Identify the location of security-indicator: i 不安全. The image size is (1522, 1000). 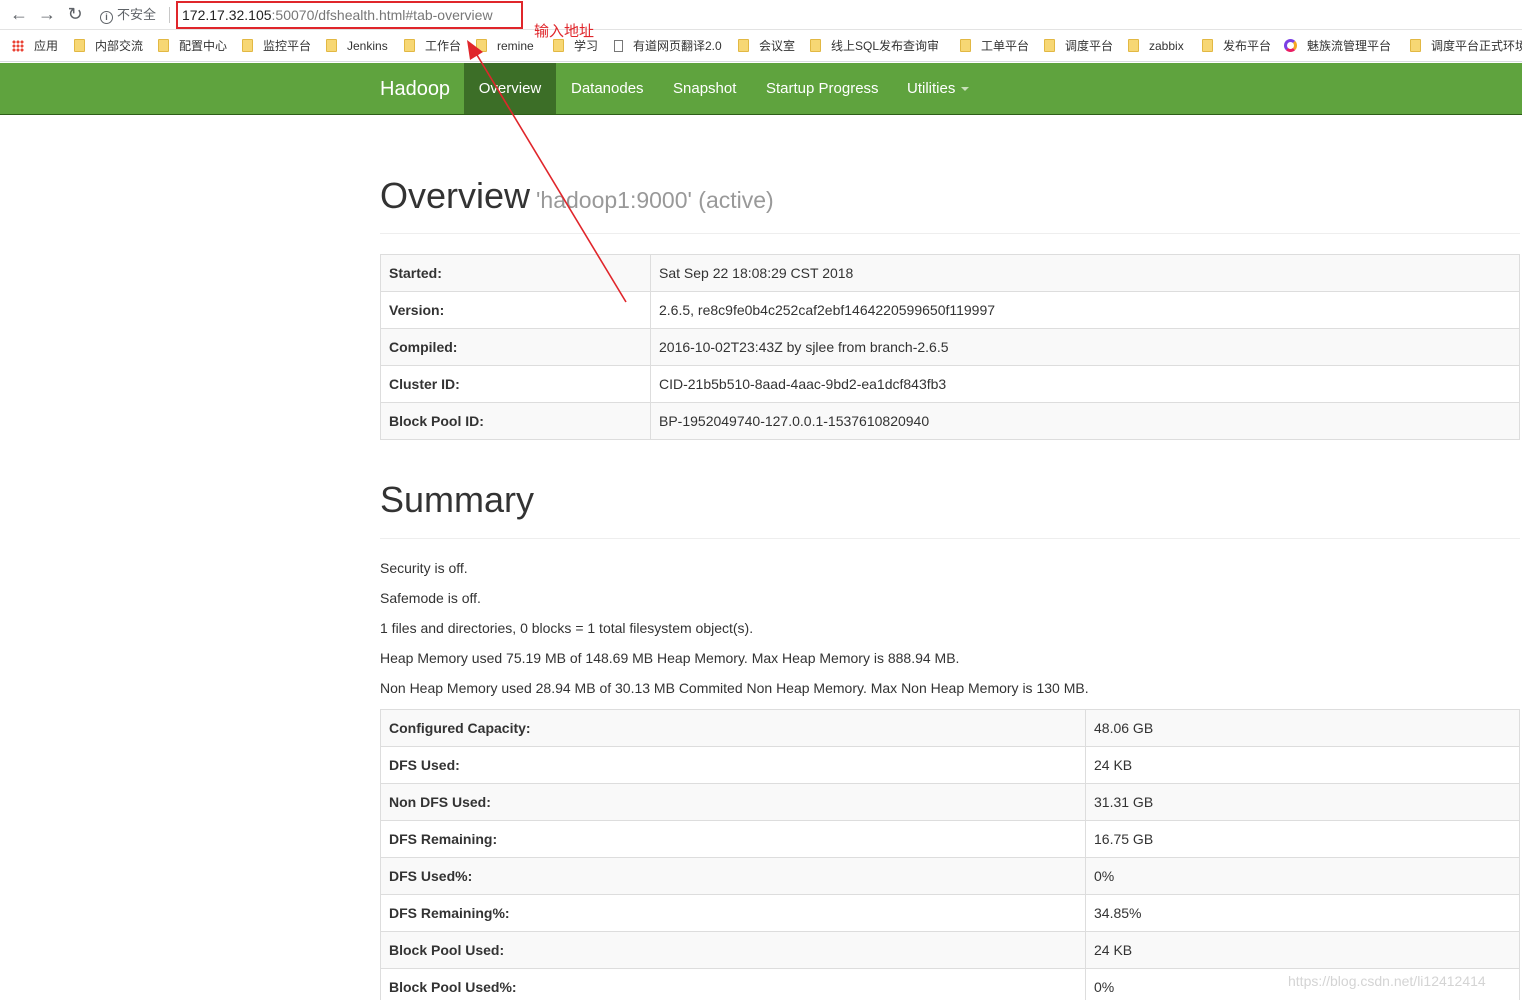
(128, 15).